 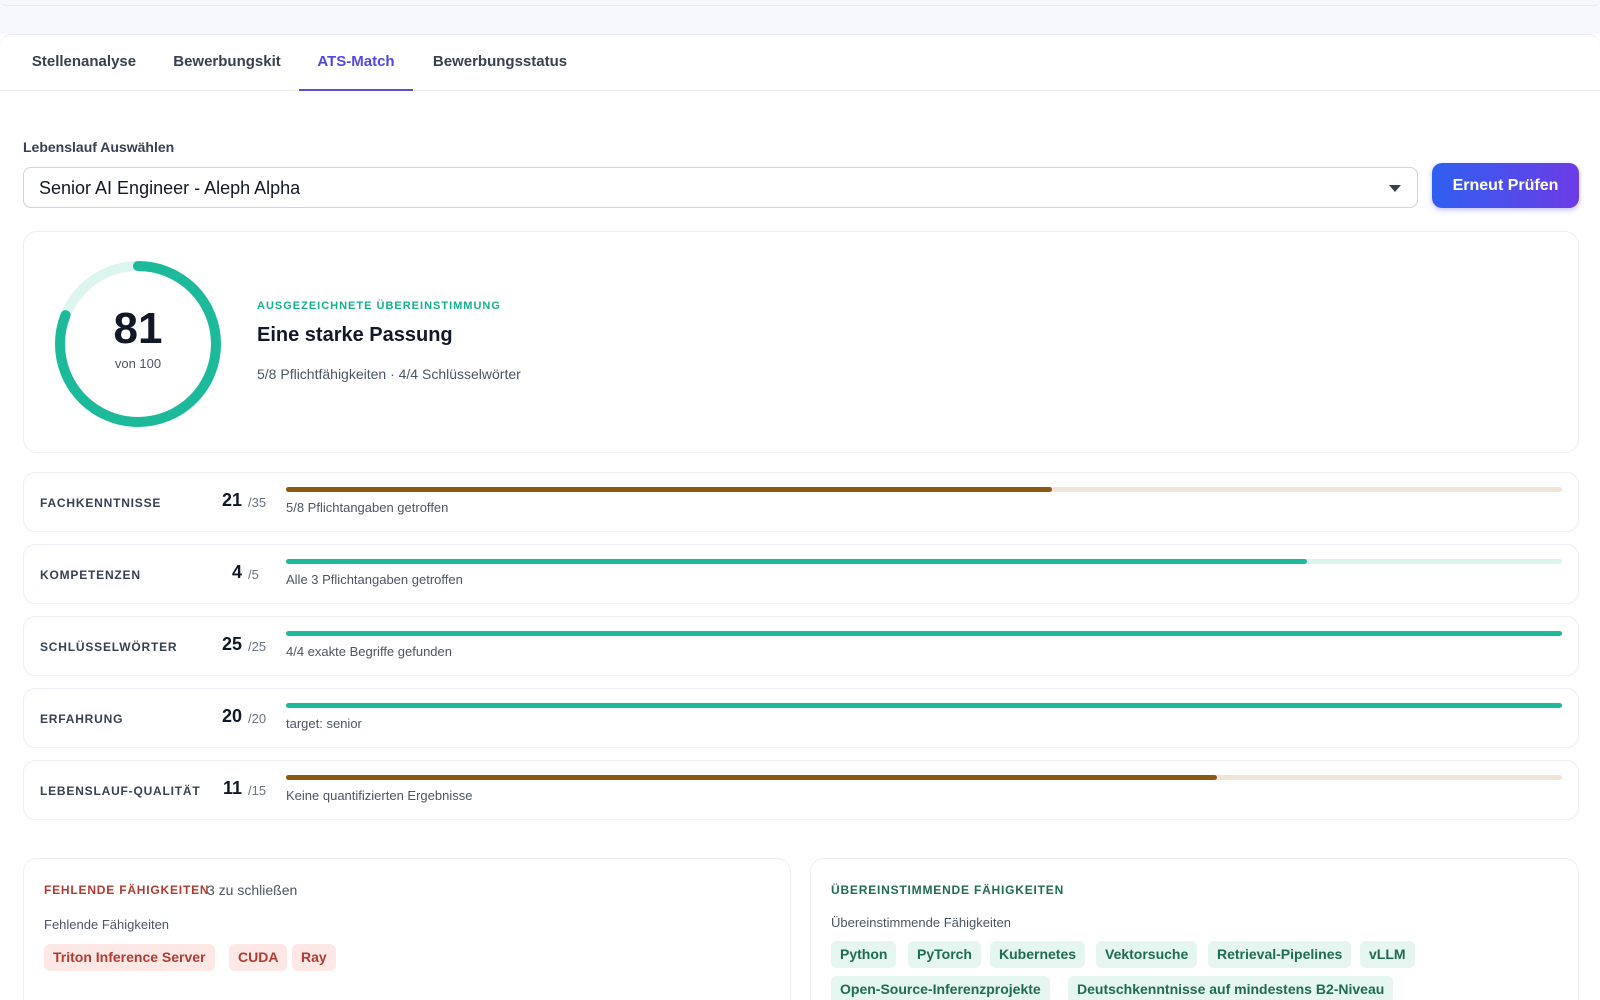 What do you see at coordinates (236, 572) in the screenshot?
I see `metric-score: 4` at bounding box center [236, 572].